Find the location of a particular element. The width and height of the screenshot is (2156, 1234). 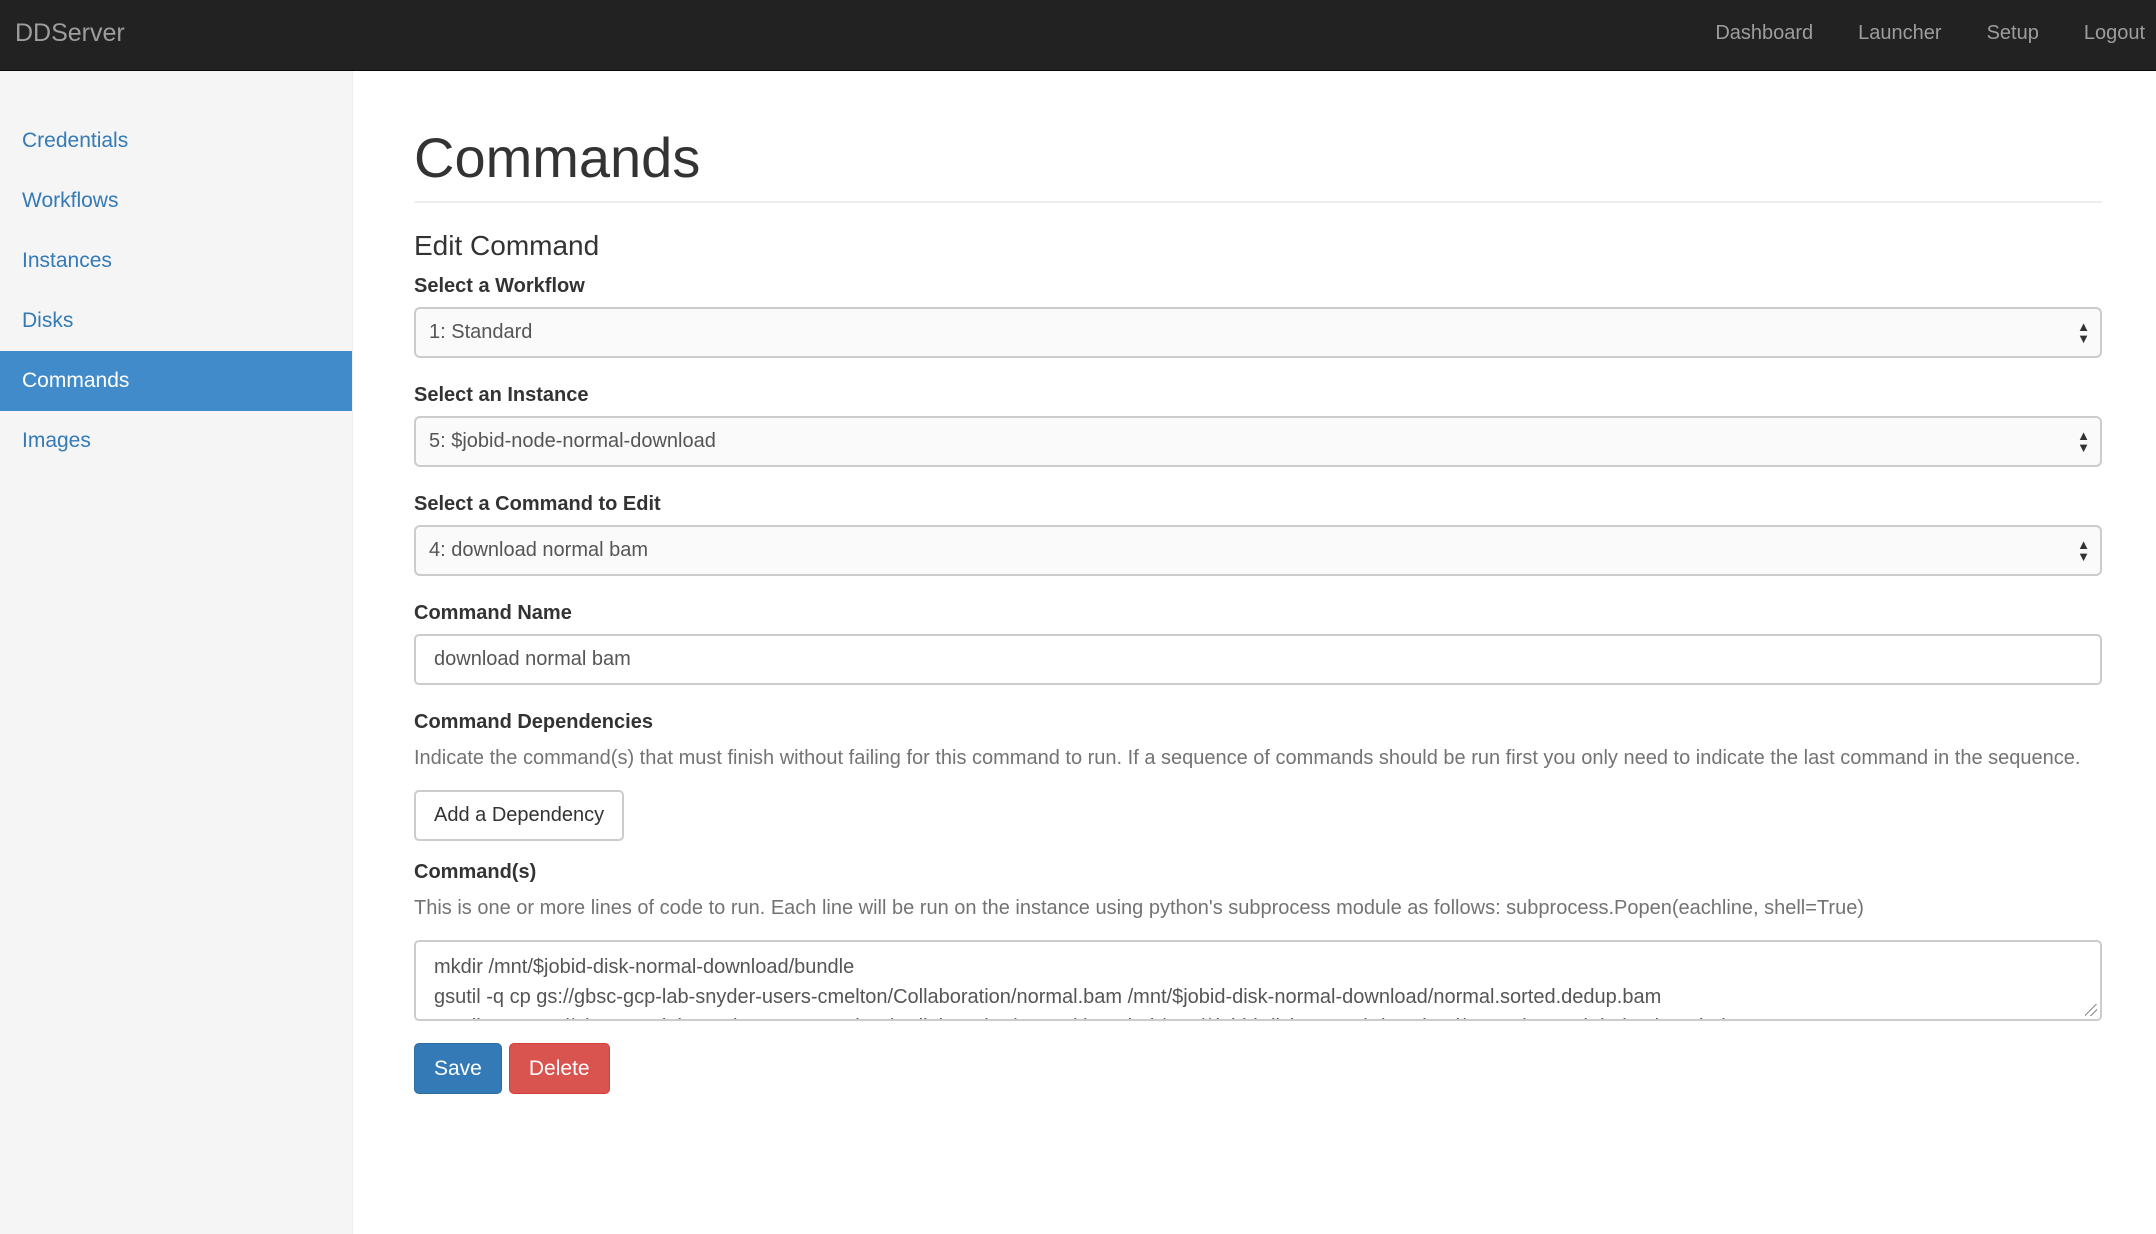

sidebar-item-commands: Commands is located at coordinates (176, 381).